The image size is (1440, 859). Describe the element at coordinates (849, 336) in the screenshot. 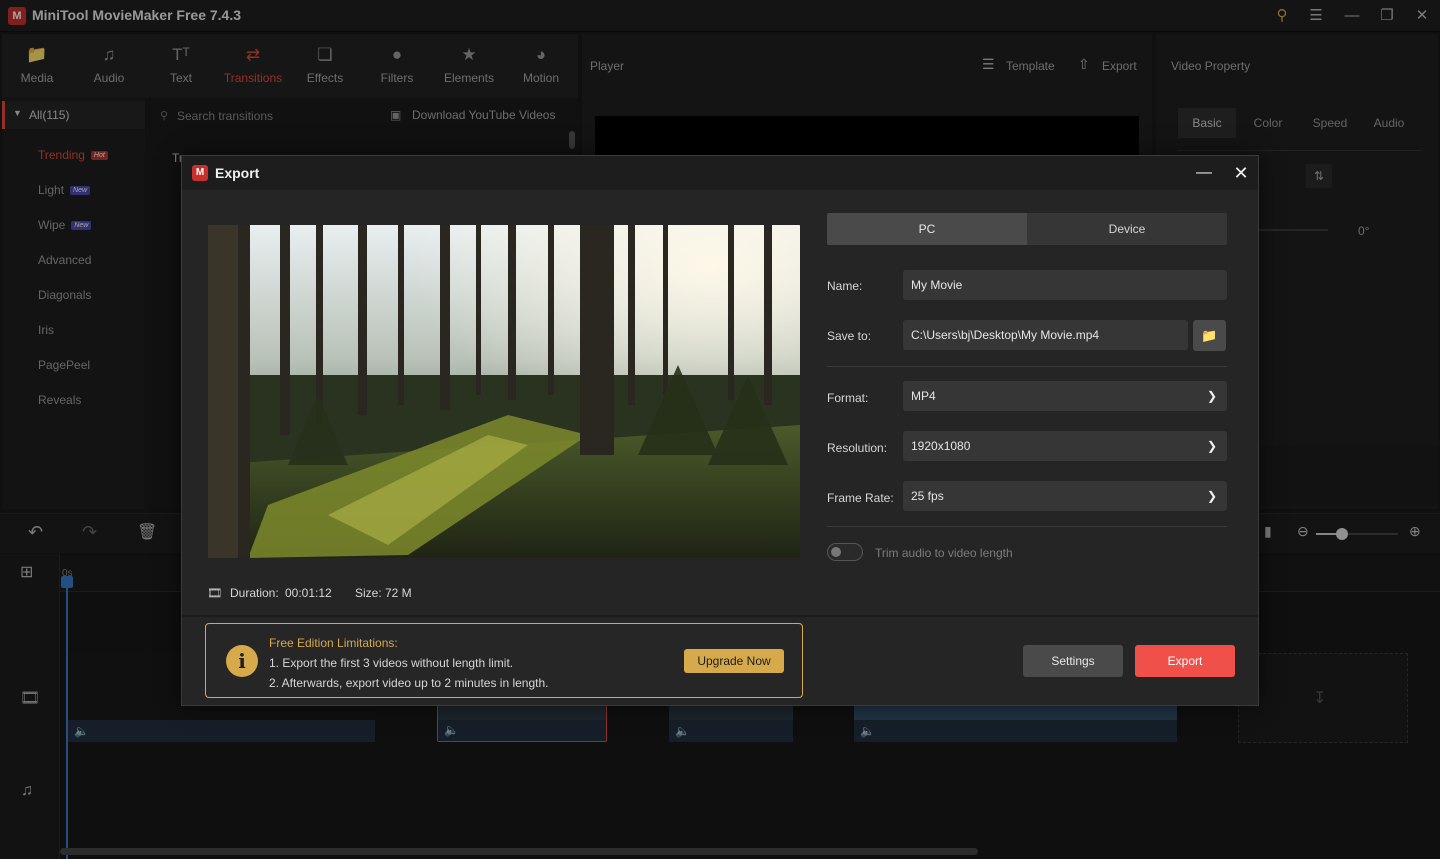

I see `save-to-label: Save to:` at that location.